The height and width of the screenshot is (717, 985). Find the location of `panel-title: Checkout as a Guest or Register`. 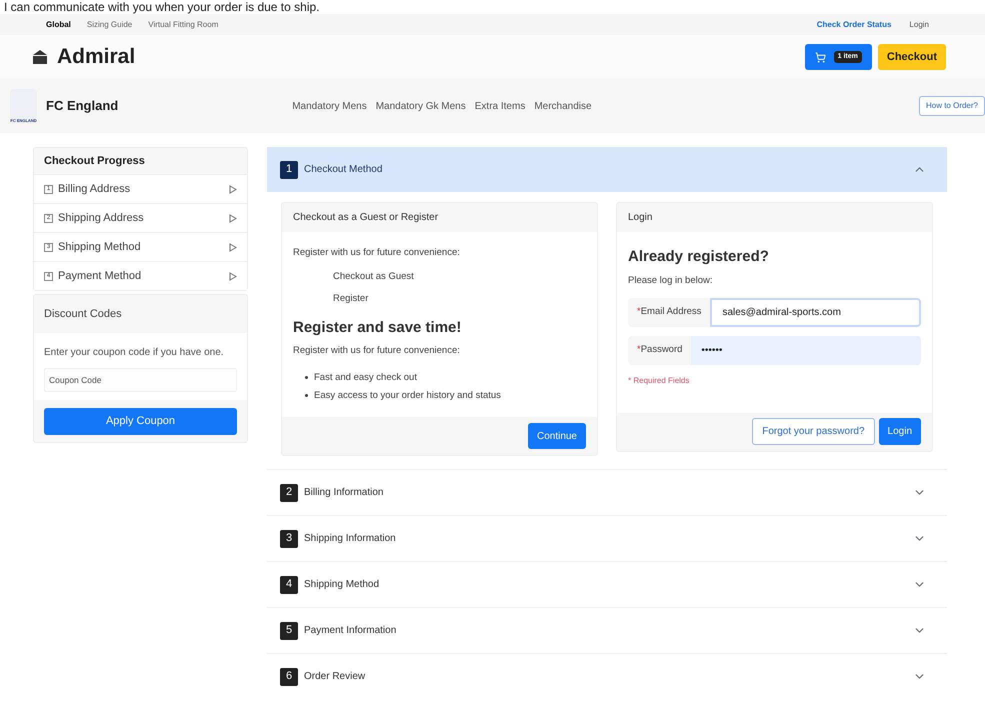

panel-title: Checkout as a Guest or Register is located at coordinates (366, 218).